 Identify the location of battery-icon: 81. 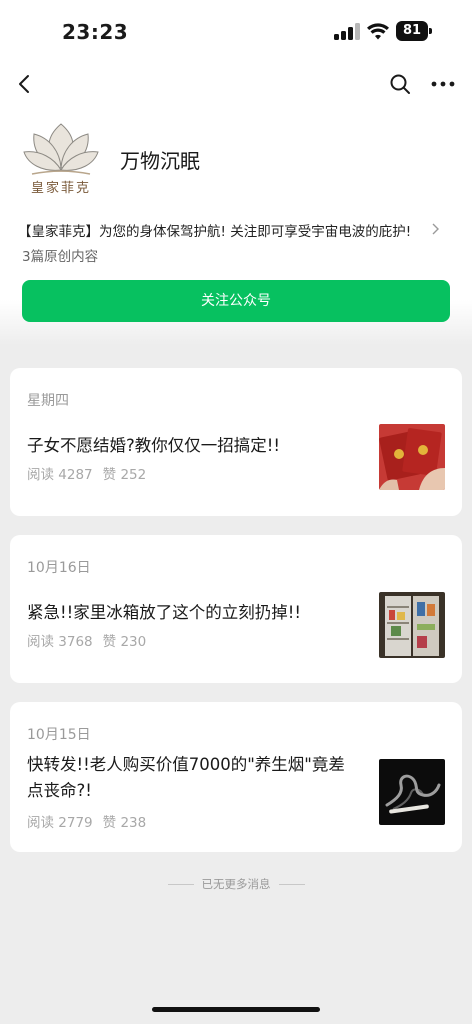
(414, 31).